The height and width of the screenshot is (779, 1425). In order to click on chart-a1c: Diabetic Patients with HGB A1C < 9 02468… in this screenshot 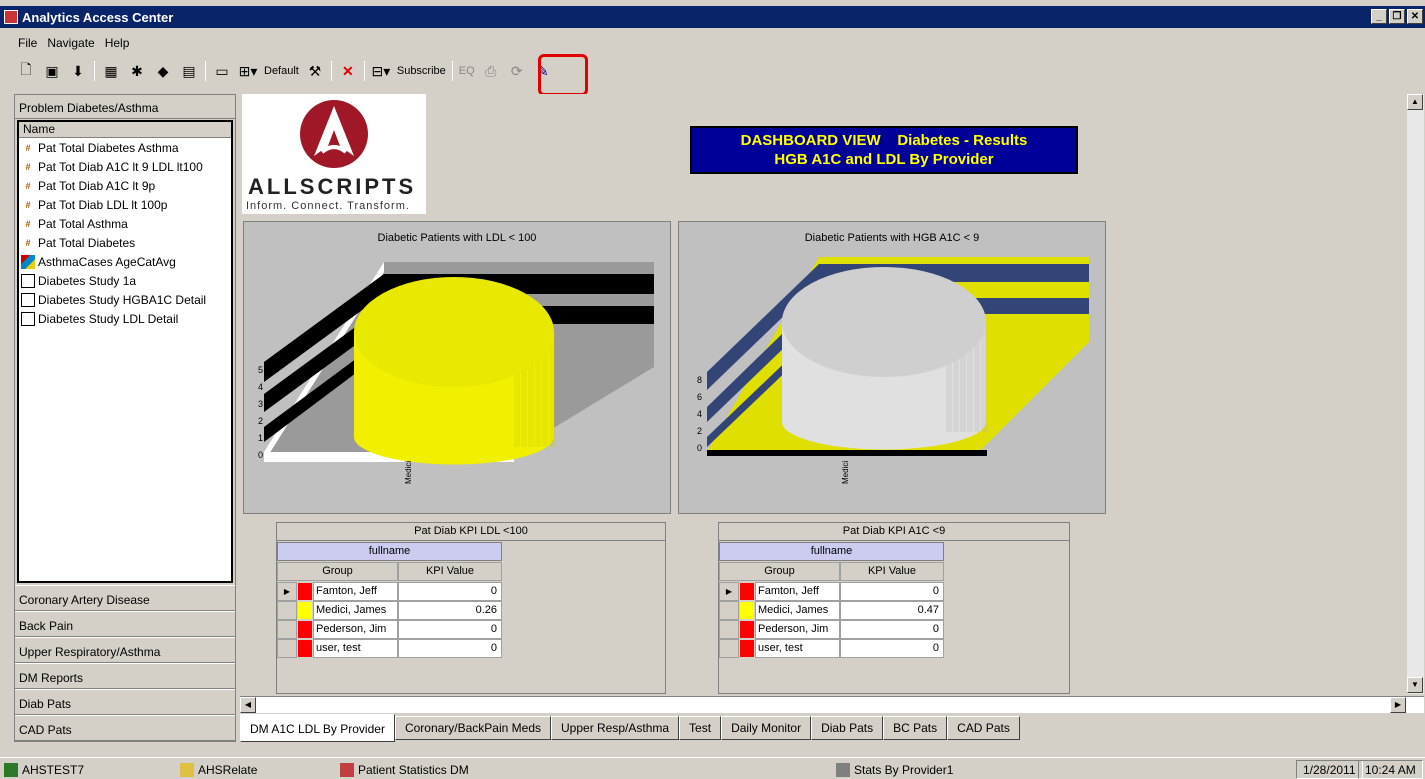, I will do `click(892, 367)`.